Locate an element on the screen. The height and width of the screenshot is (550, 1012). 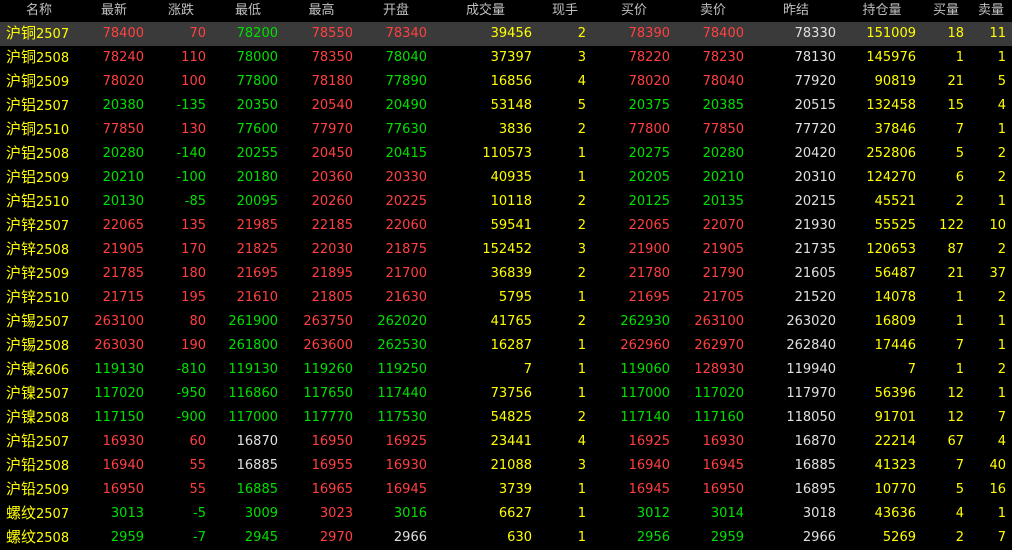
prev-settle: 21520 is located at coordinates (815, 297).